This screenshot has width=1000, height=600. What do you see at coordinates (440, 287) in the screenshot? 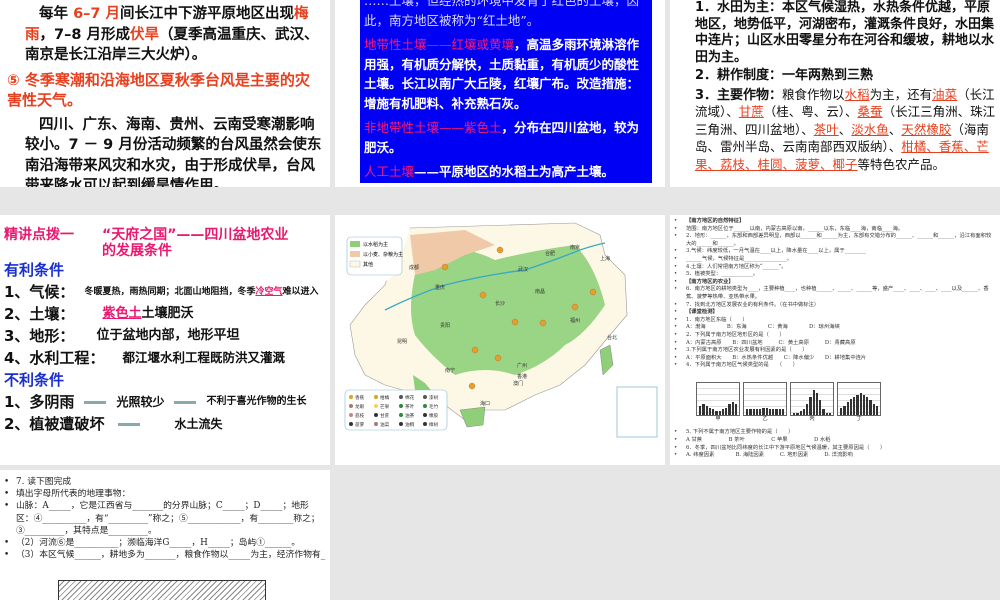
I see `svg-text: 重庆` at bounding box center [440, 287].